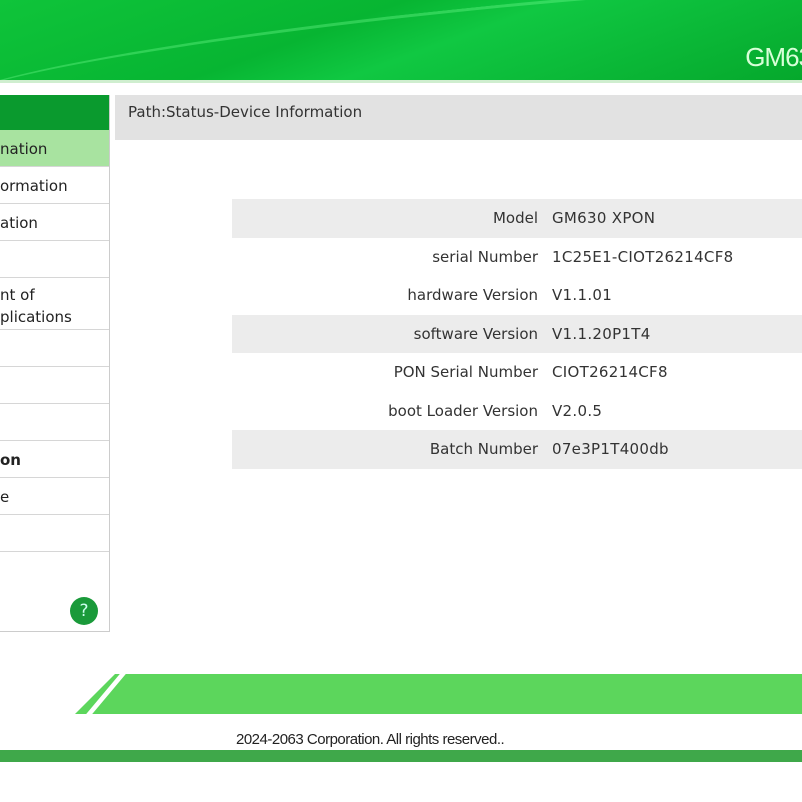 This screenshot has height=802, width=802. I want to click on sidebar-item: ation, so click(54, 222).